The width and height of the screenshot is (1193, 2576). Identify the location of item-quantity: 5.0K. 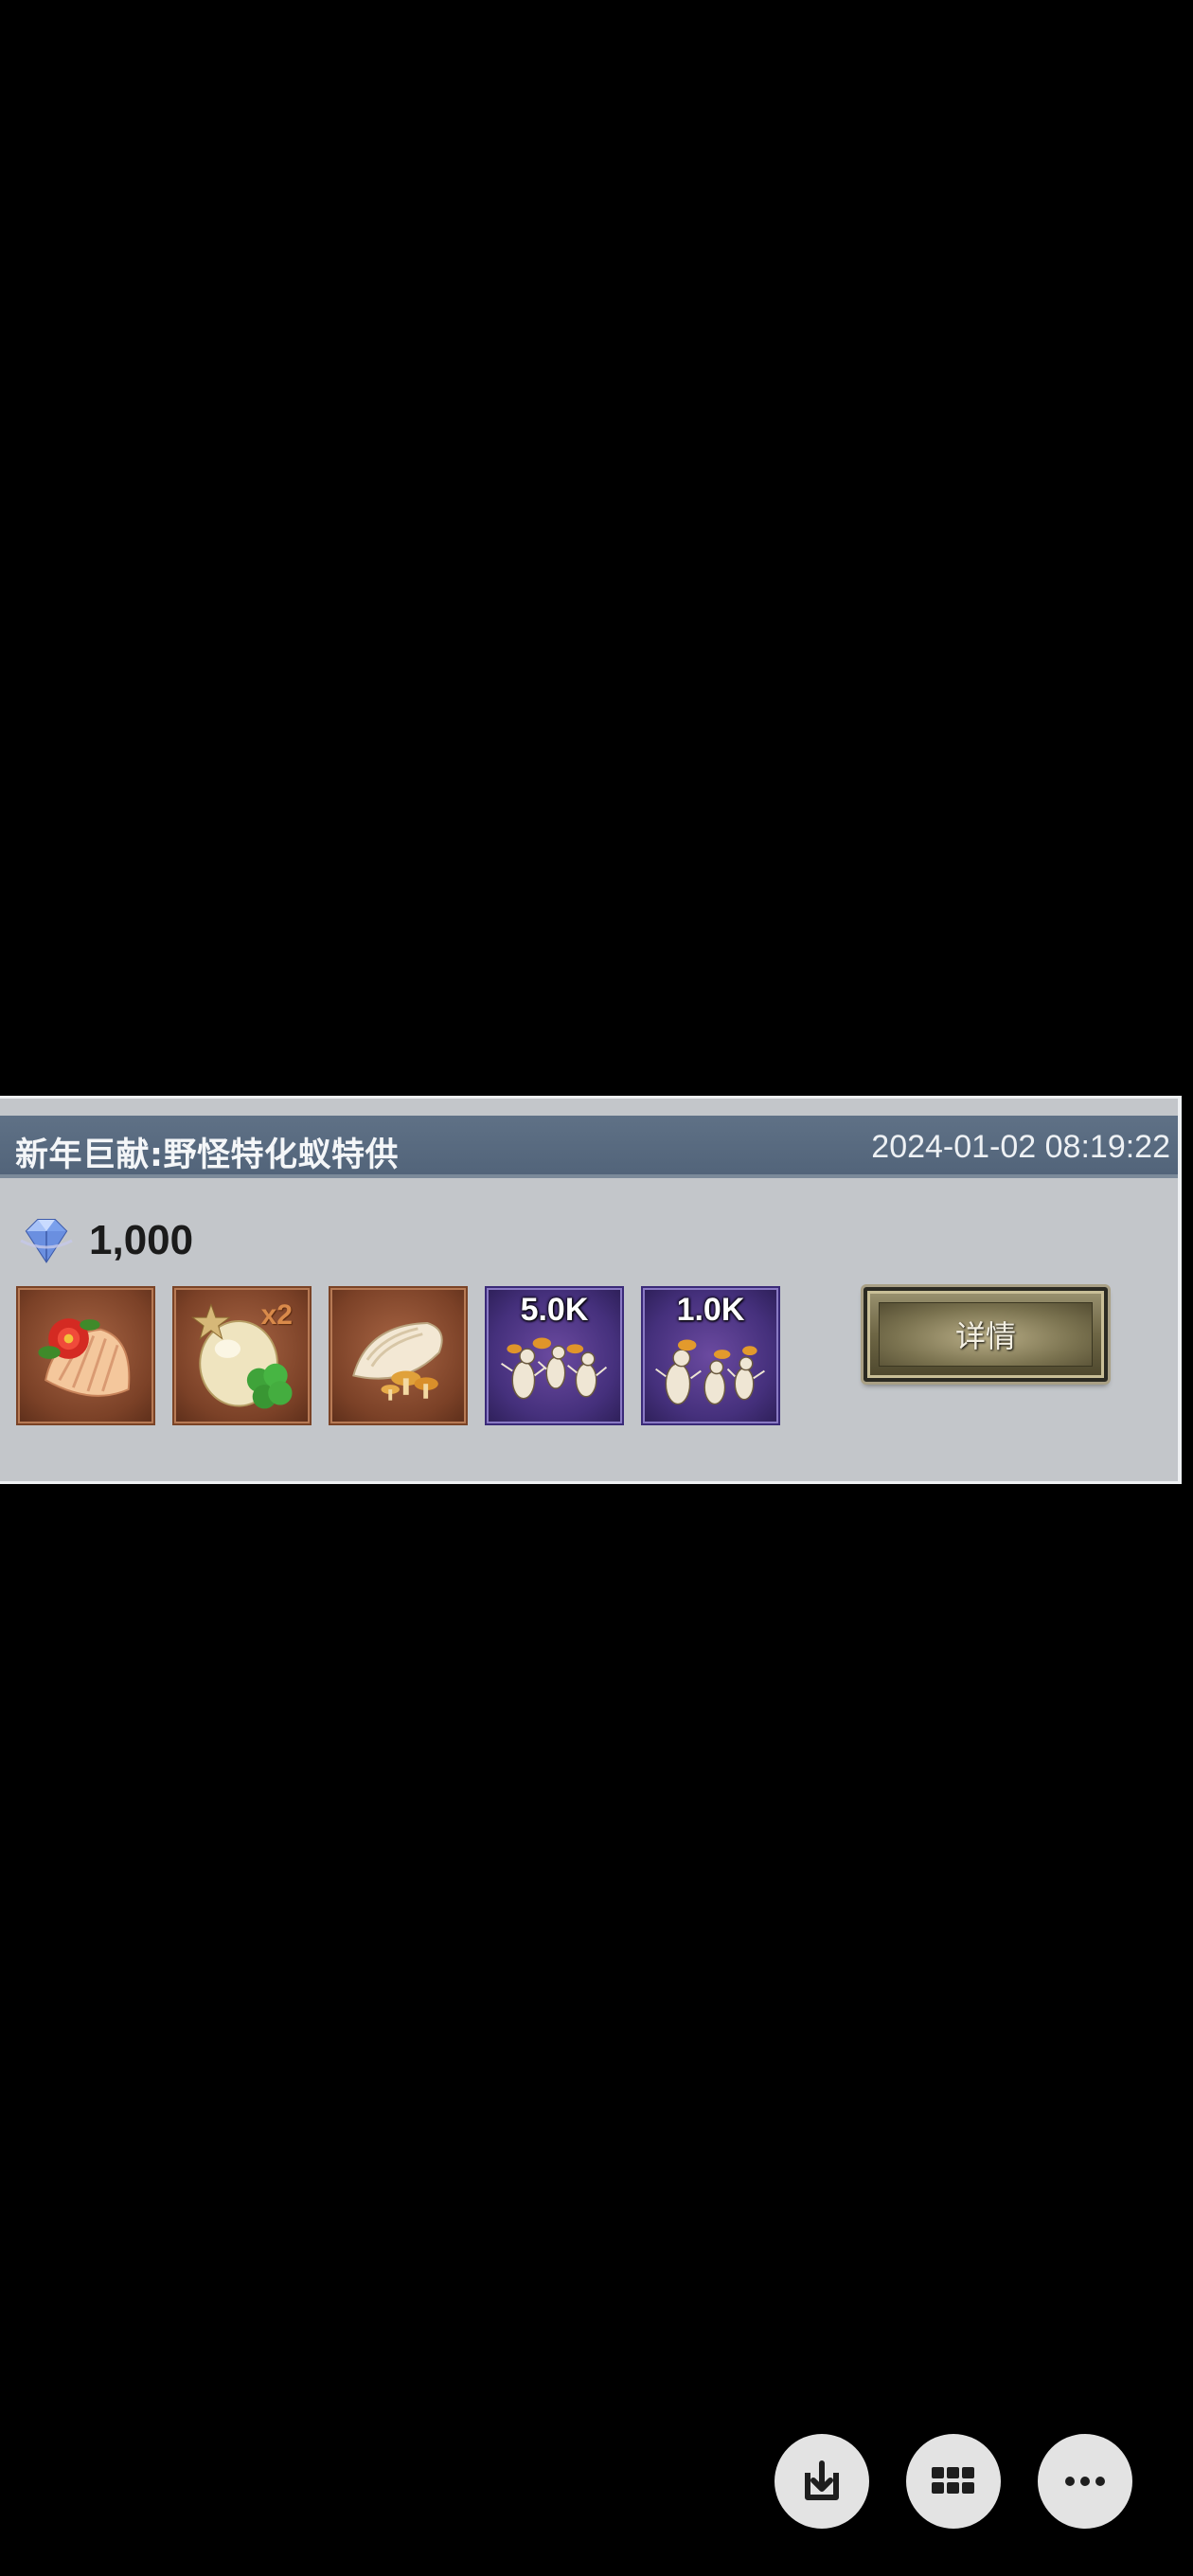
(554, 1310).